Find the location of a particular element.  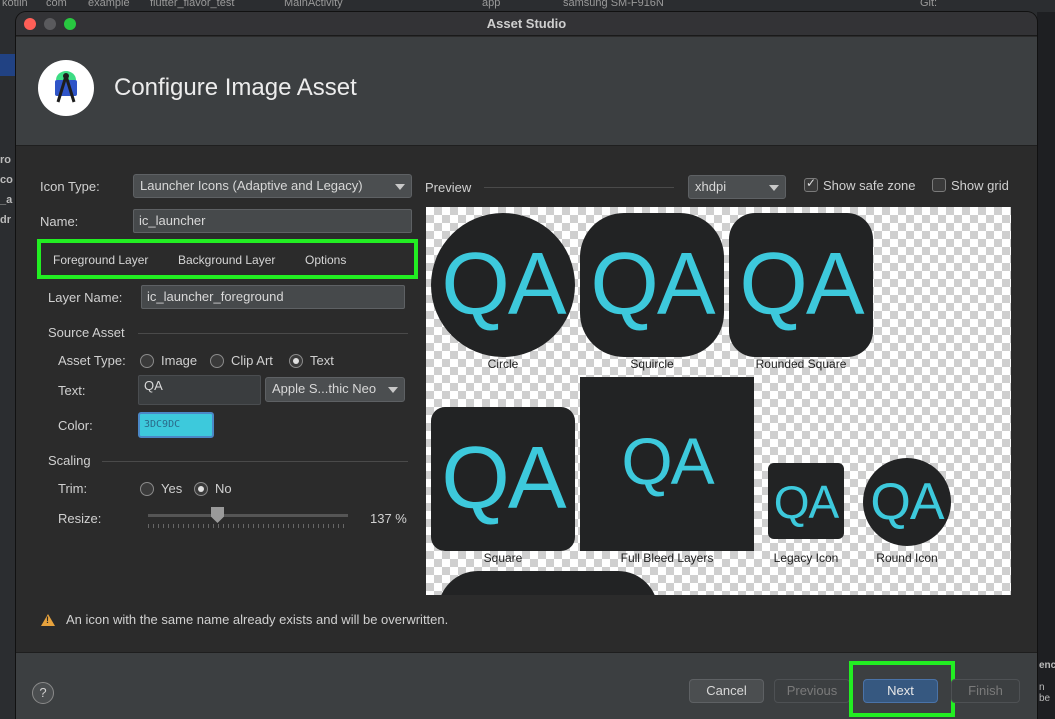

trim-no-radio is located at coordinates (201, 489).